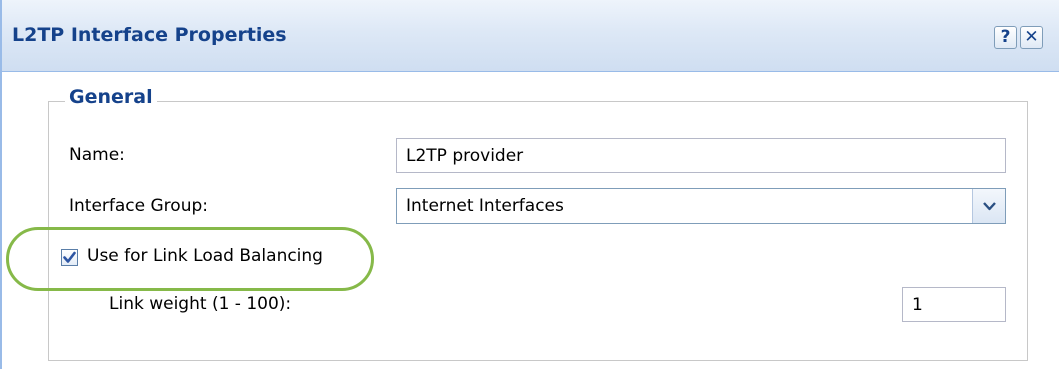 This screenshot has width=1059, height=369. I want to click on checkmark-icon, so click(69, 257).